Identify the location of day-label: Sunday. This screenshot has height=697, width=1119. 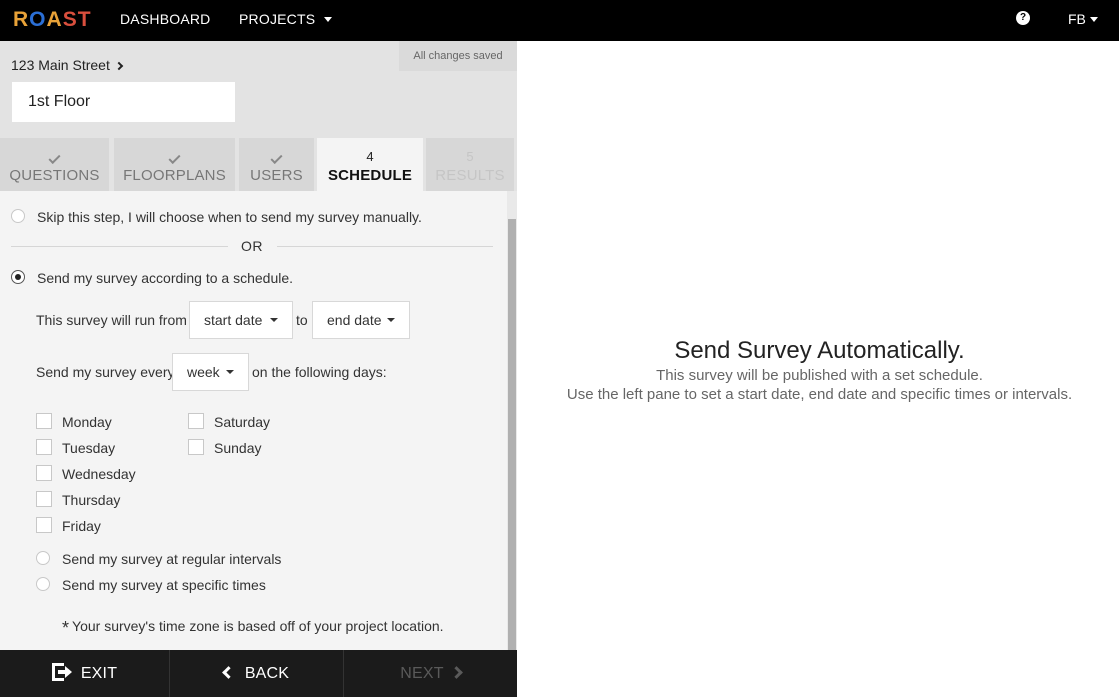
(238, 448).